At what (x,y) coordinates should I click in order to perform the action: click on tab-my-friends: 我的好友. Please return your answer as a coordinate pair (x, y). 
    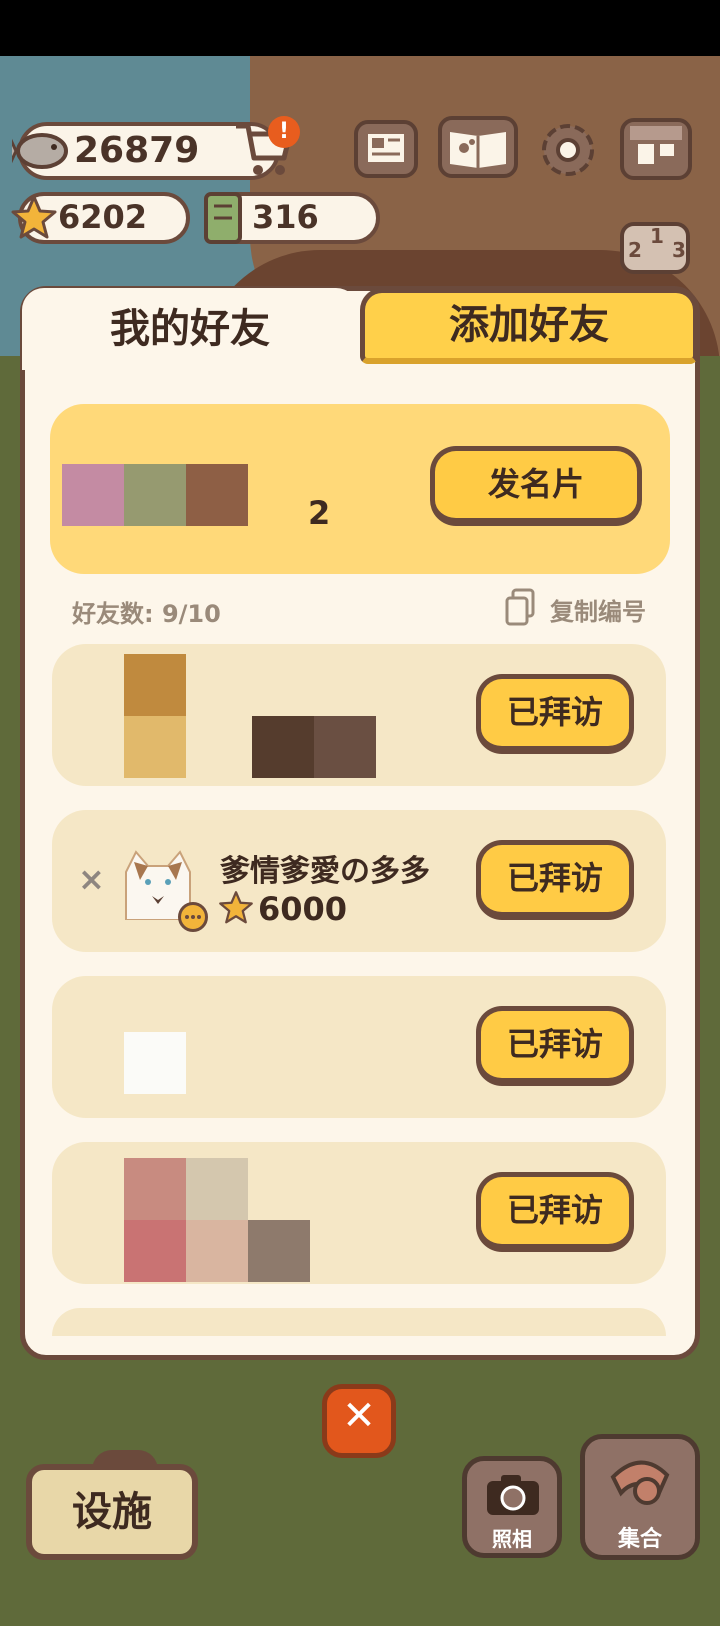
    Looking at the image, I should click on (190, 329).